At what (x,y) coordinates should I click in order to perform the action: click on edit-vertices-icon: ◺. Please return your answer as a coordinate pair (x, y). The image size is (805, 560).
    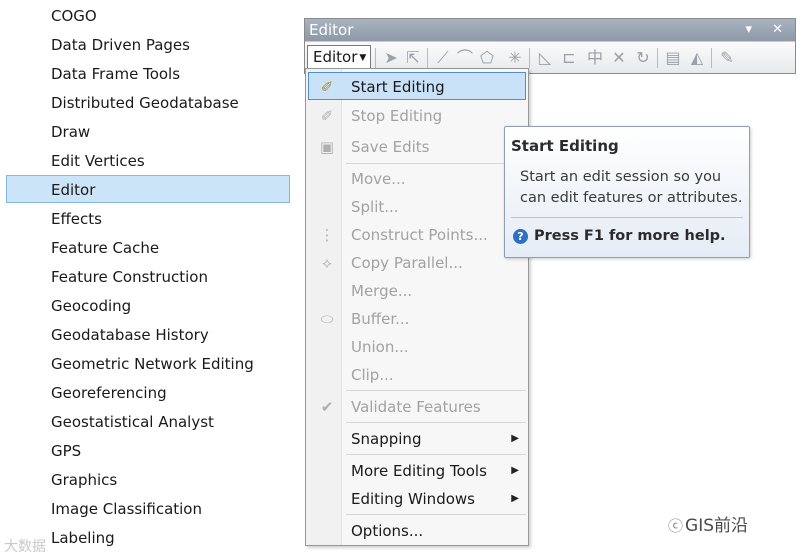
    Looking at the image, I should click on (545, 58).